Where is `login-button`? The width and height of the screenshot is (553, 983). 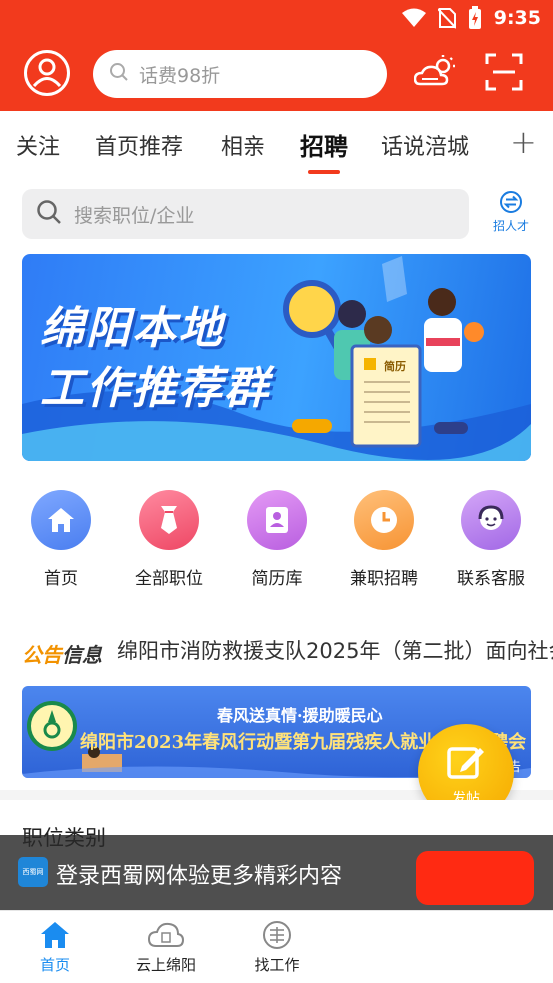 login-button is located at coordinates (475, 878).